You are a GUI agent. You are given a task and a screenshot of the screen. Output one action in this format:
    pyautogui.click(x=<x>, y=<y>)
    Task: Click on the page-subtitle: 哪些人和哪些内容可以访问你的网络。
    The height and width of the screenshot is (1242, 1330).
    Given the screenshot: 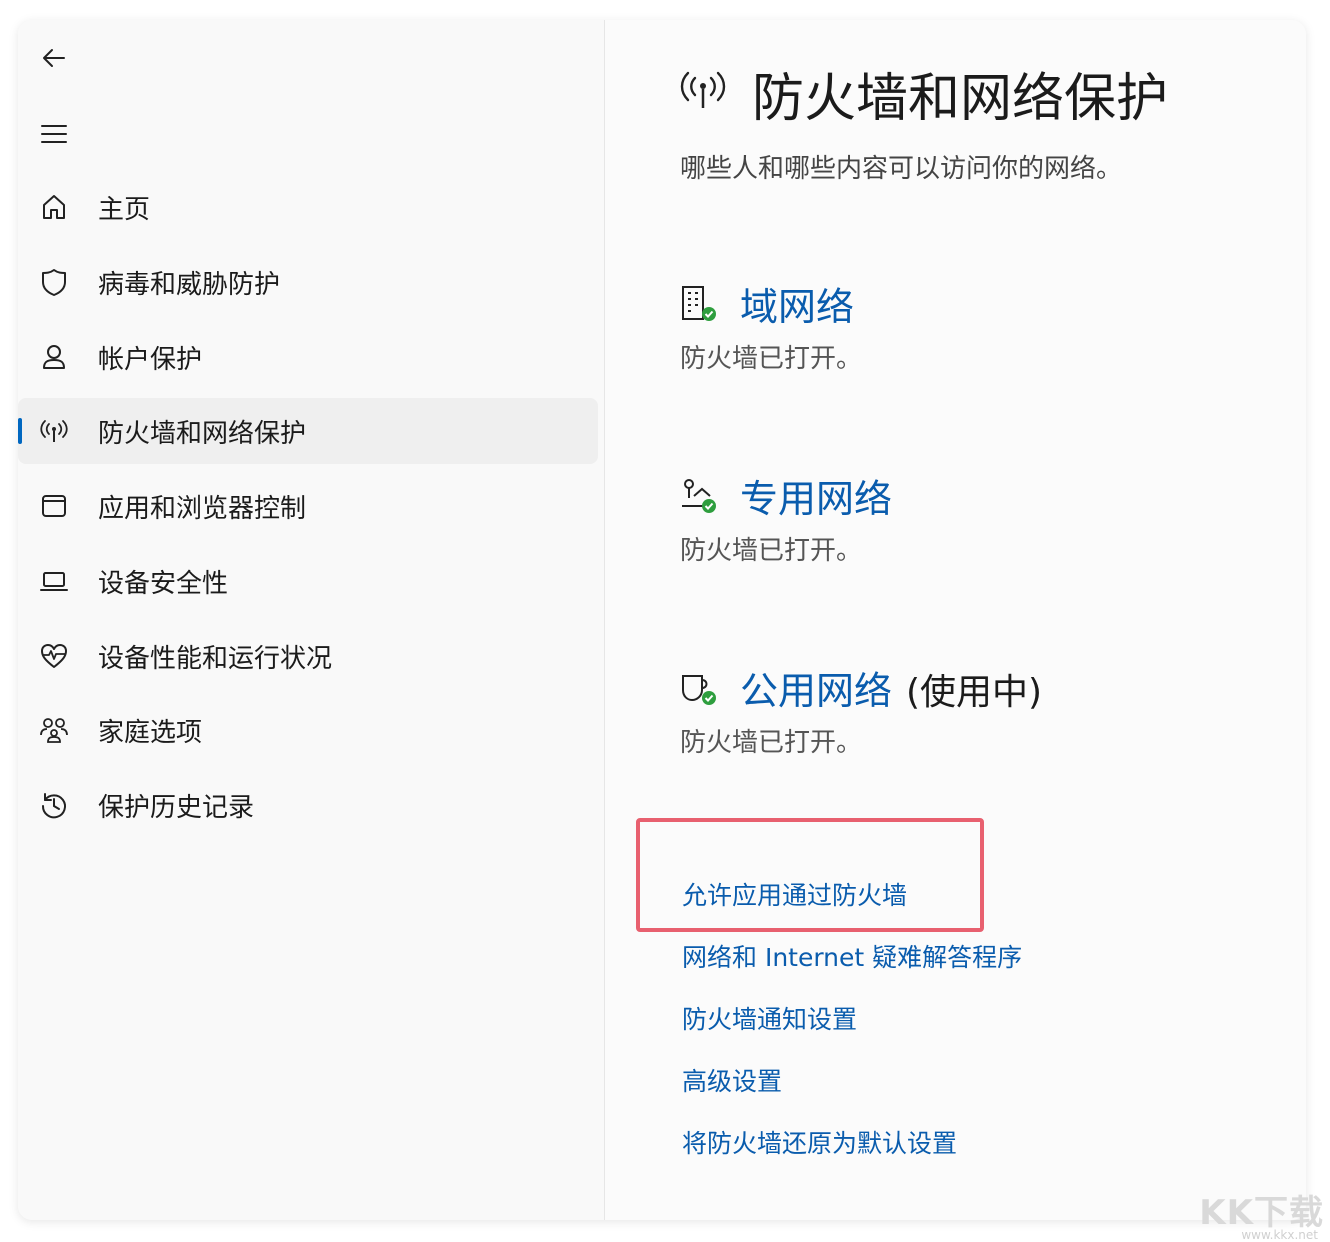 What is the action you would take?
    pyautogui.click(x=901, y=169)
    